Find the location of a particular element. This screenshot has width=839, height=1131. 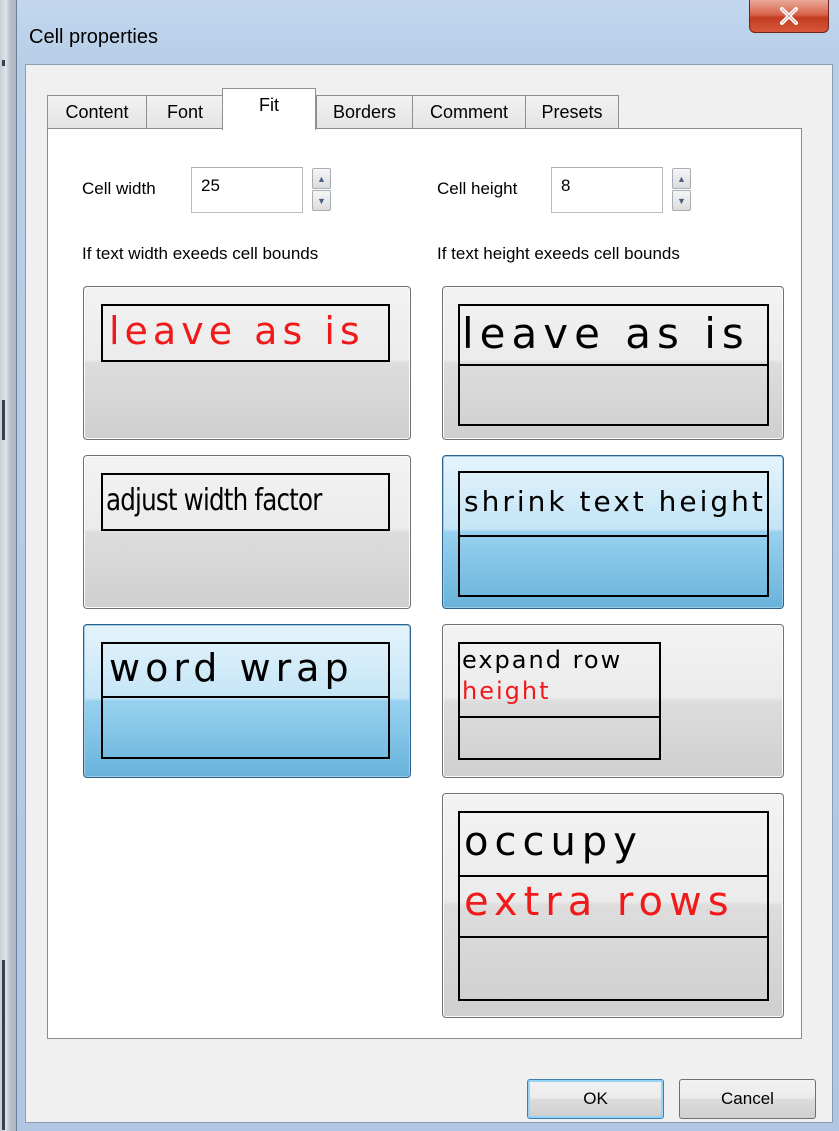

preview-text: word wrap is located at coordinates (231, 668).